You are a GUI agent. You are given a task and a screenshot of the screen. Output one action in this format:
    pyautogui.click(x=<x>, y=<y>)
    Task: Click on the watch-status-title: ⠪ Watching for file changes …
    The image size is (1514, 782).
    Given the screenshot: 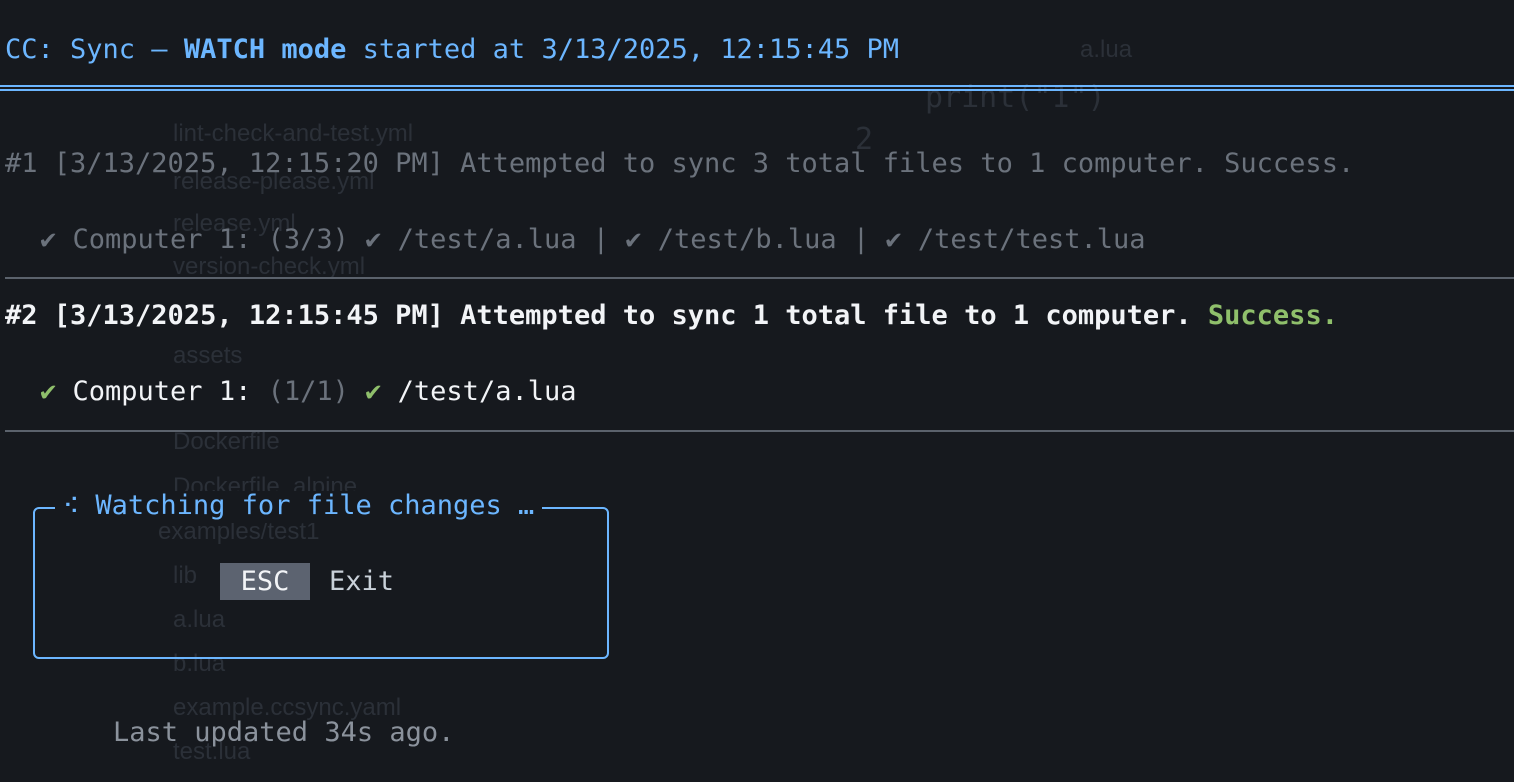 What is the action you would take?
    pyautogui.click(x=299, y=506)
    